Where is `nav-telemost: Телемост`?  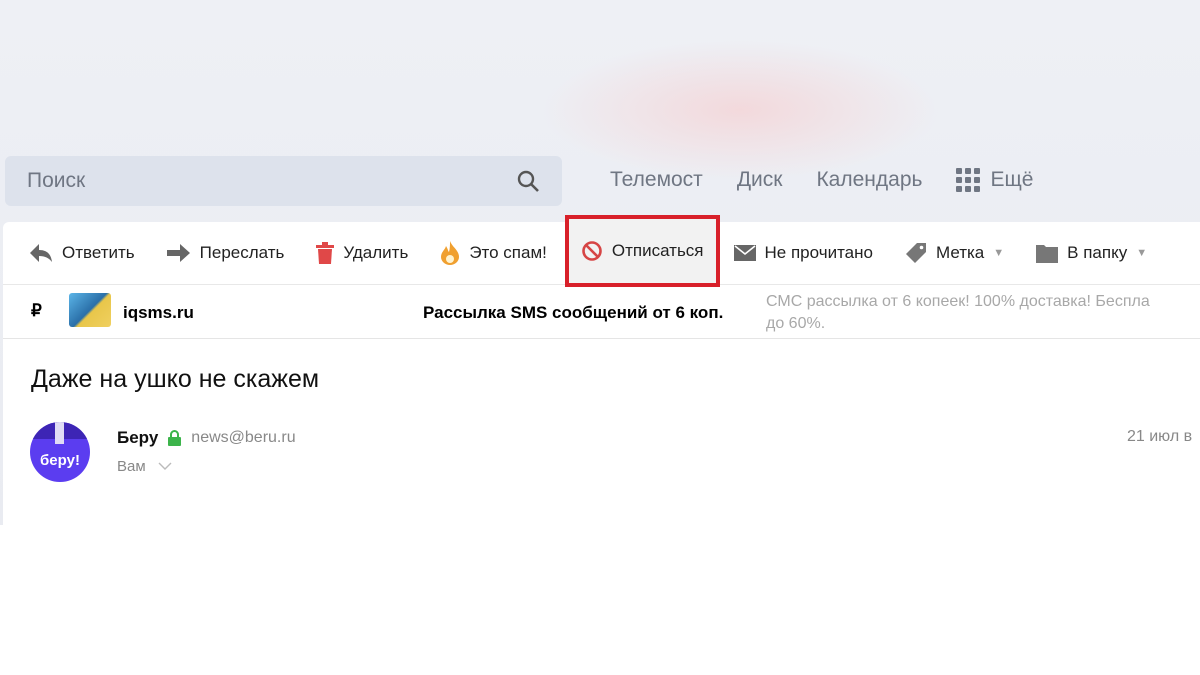 nav-telemost: Телемост is located at coordinates (656, 180).